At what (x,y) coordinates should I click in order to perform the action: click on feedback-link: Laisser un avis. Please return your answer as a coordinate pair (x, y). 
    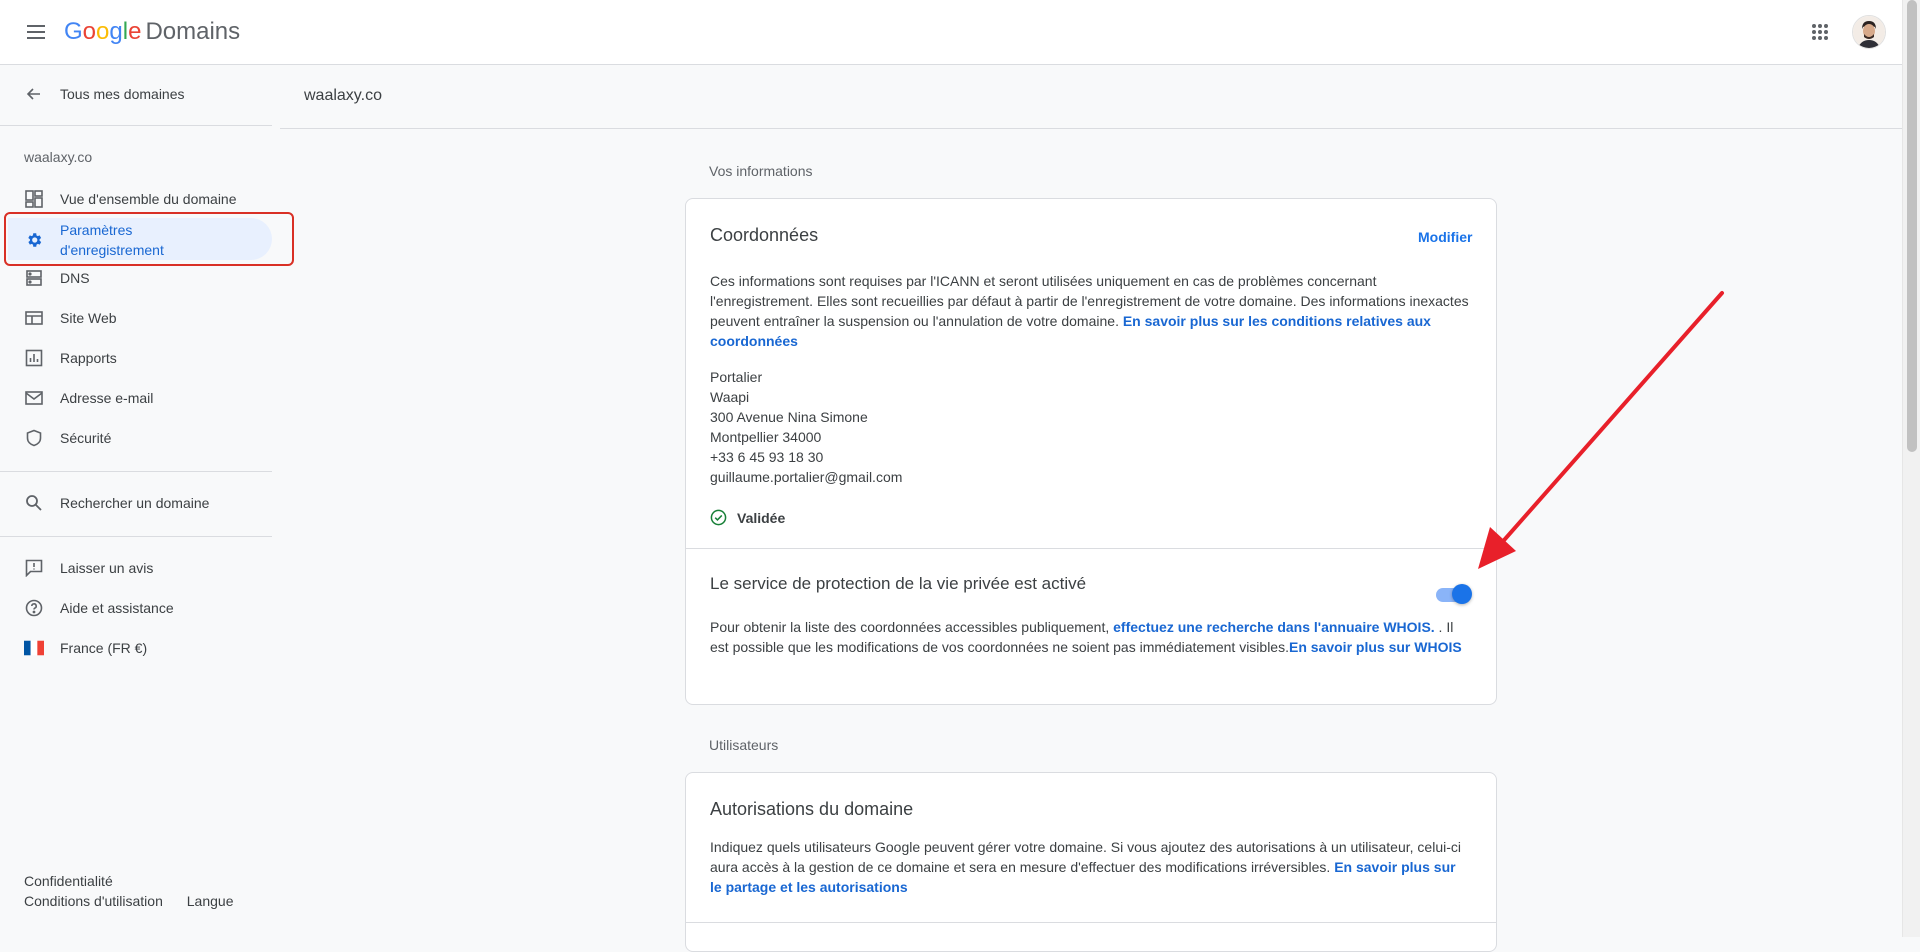
    Looking at the image, I should click on (136, 568).